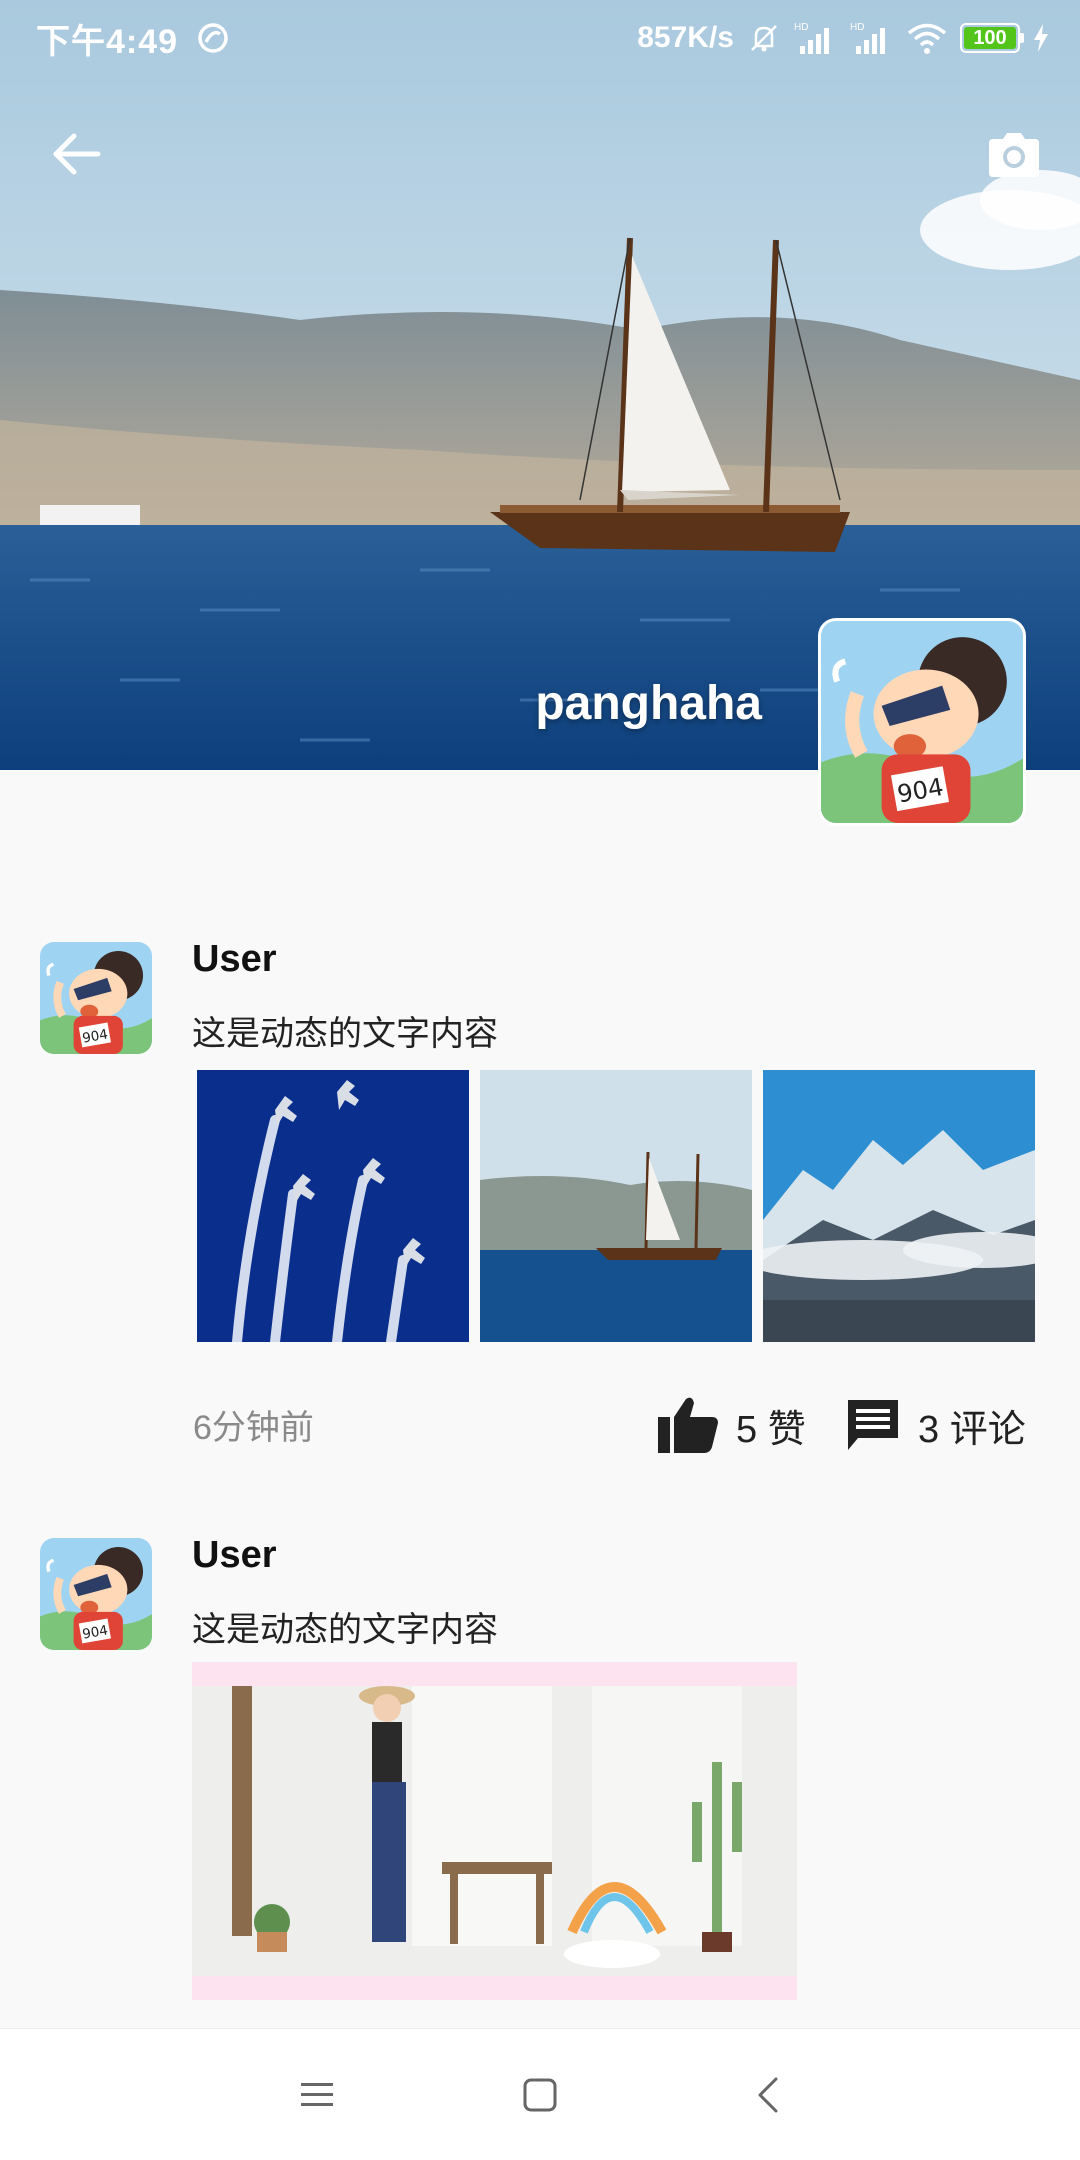 The width and height of the screenshot is (1080, 2160). Describe the element at coordinates (253, 1428) in the screenshot. I see `post-time: 6分钟前` at that location.